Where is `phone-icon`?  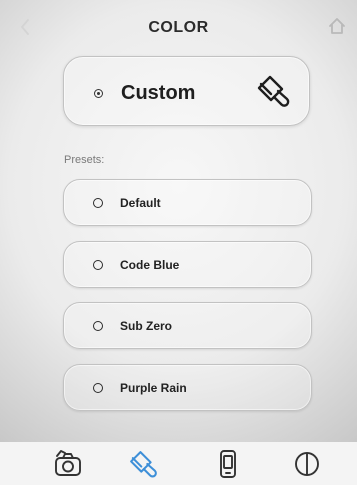
phone-icon is located at coordinates (228, 464).